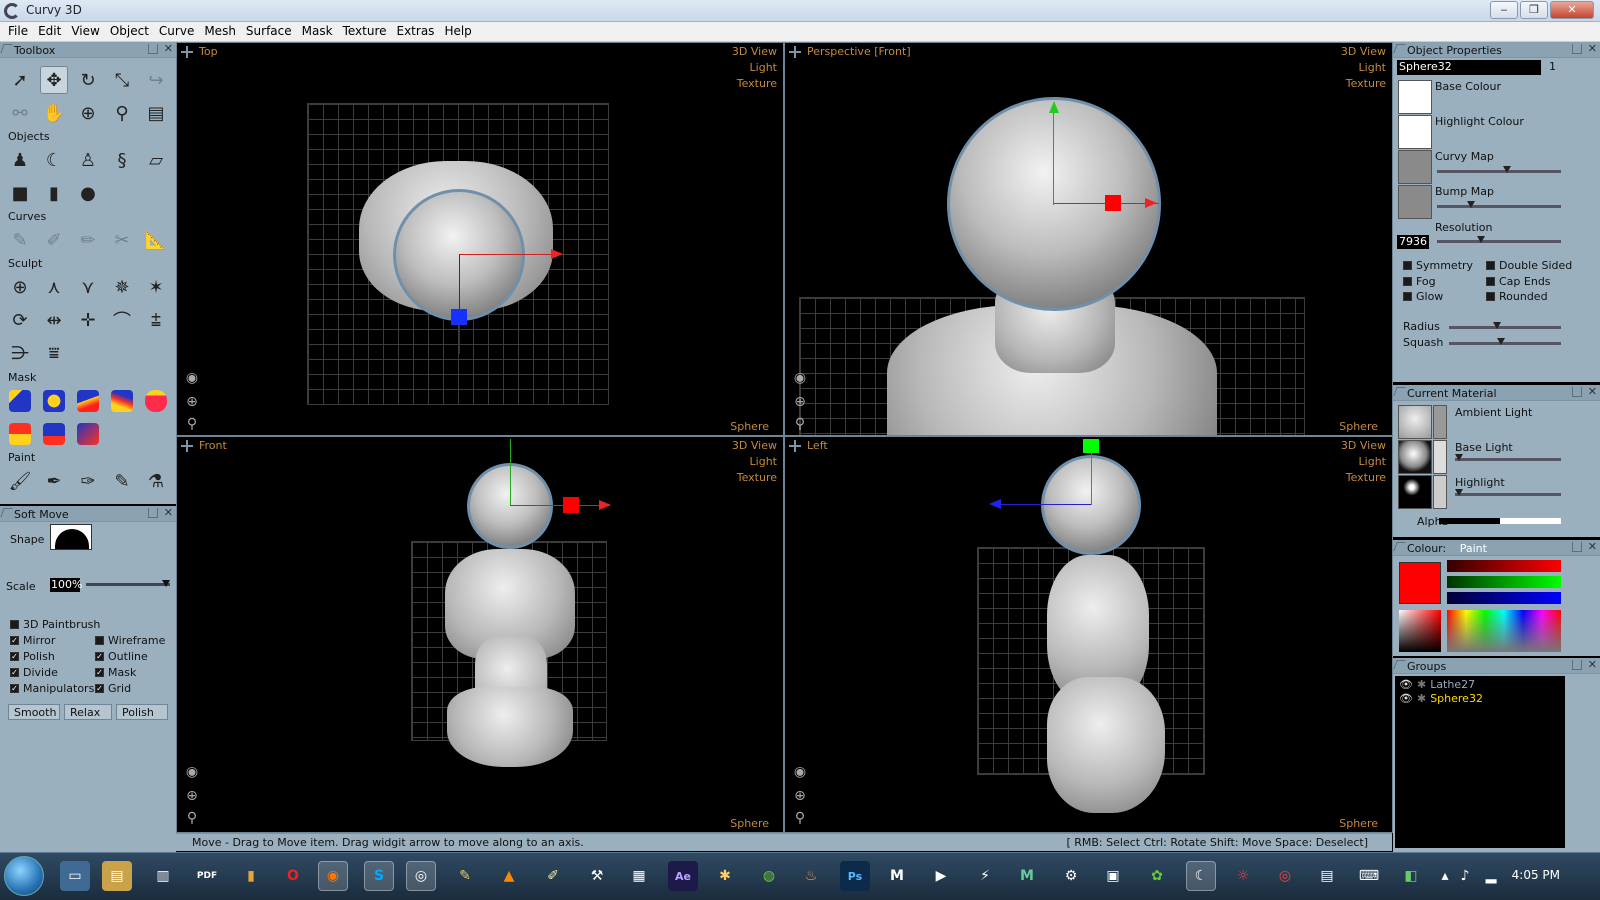 This screenshot has height=900, width=1600. Describe the element at coordinates (24, 876) in the screenshot. I see `start-button` at that location.